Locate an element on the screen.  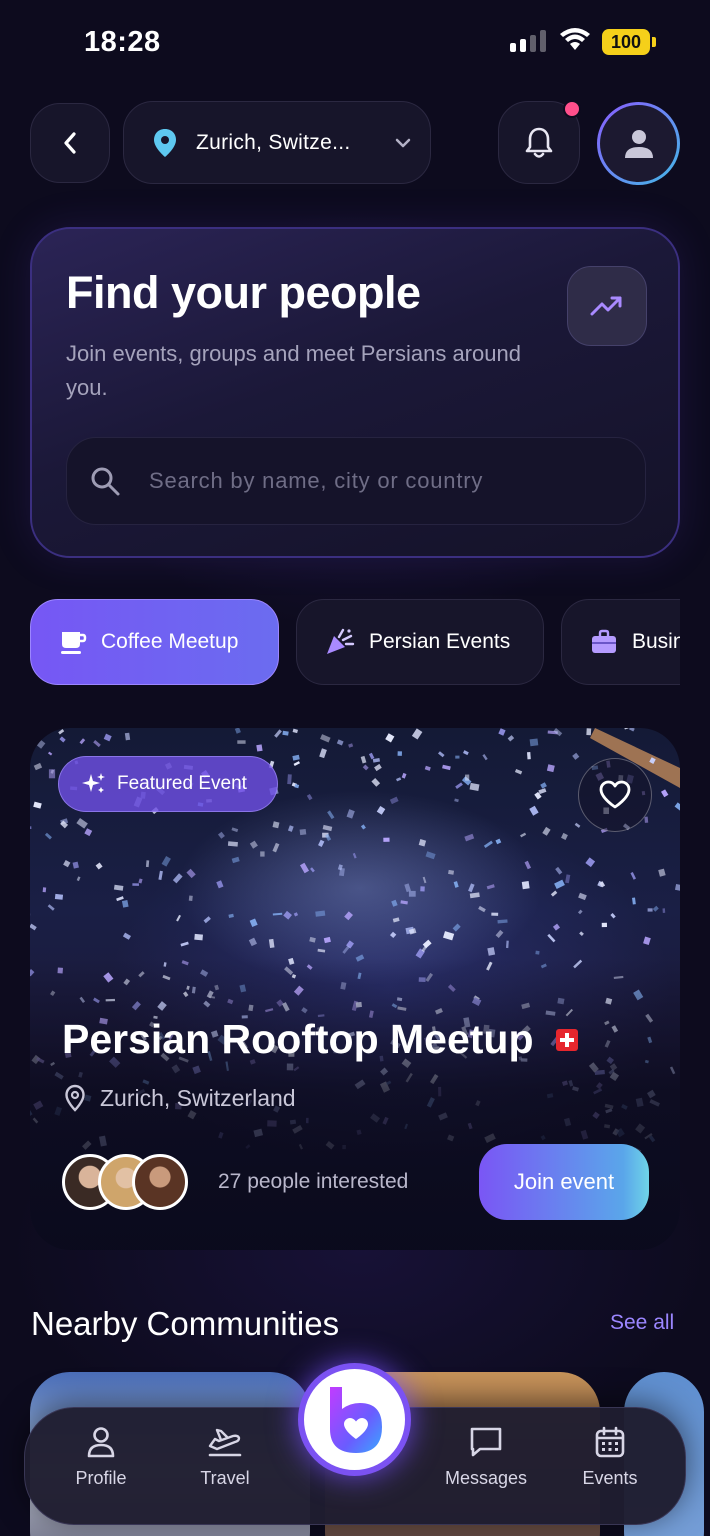
chip-persian-events: Persian Events is located at coordinates (420, 642).